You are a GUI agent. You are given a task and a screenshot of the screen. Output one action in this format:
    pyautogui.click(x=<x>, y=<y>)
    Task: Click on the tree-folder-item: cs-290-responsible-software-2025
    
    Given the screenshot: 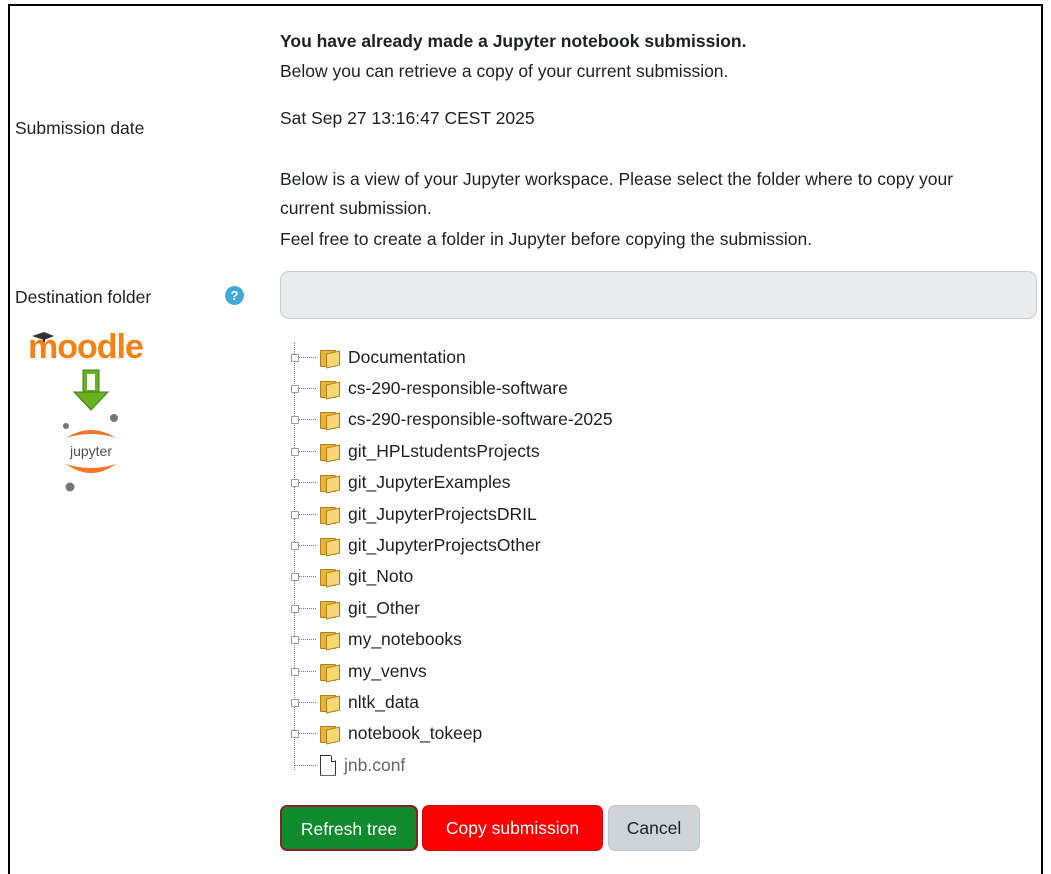 What is the action you would take?
    pyautogui.click(x=450, y=420)
    